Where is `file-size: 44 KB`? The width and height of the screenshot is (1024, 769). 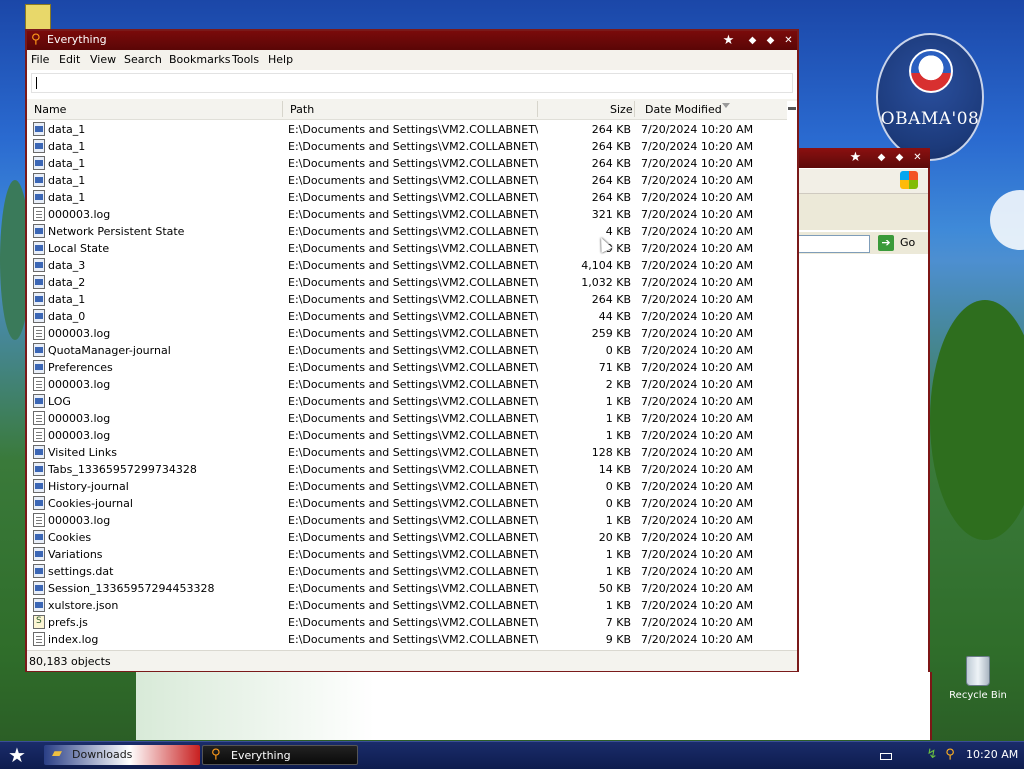 file-size: 44 KB is located at coordinates (614, 316).